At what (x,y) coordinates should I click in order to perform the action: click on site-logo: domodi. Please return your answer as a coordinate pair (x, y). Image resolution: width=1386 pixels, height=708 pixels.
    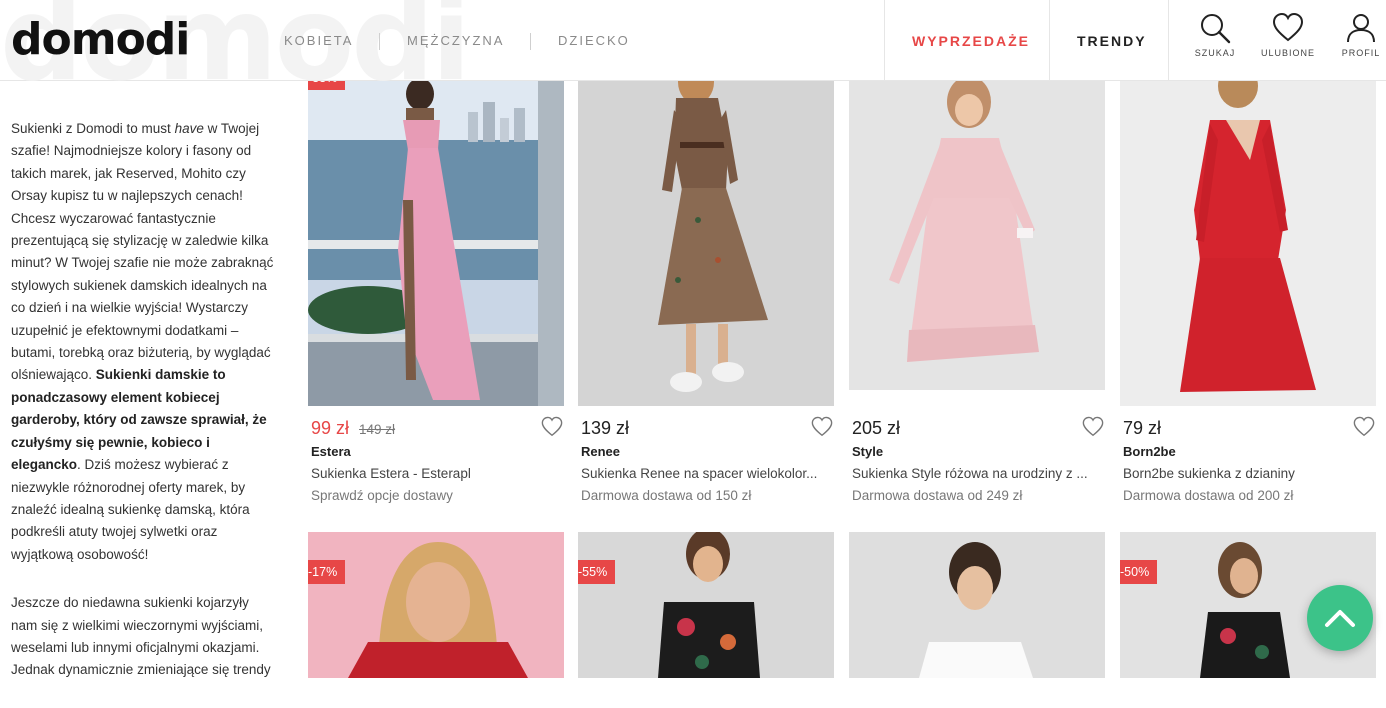
    Looking at the image, I should click on (100, 40).